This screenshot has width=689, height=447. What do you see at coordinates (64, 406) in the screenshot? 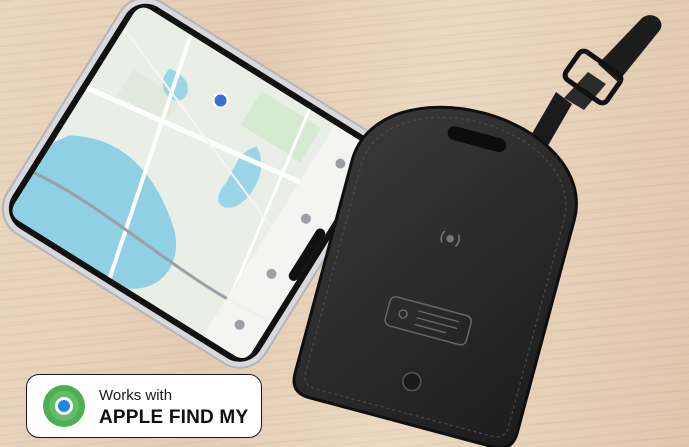
I see `find-my-icon` at bounding box center [64, 406].